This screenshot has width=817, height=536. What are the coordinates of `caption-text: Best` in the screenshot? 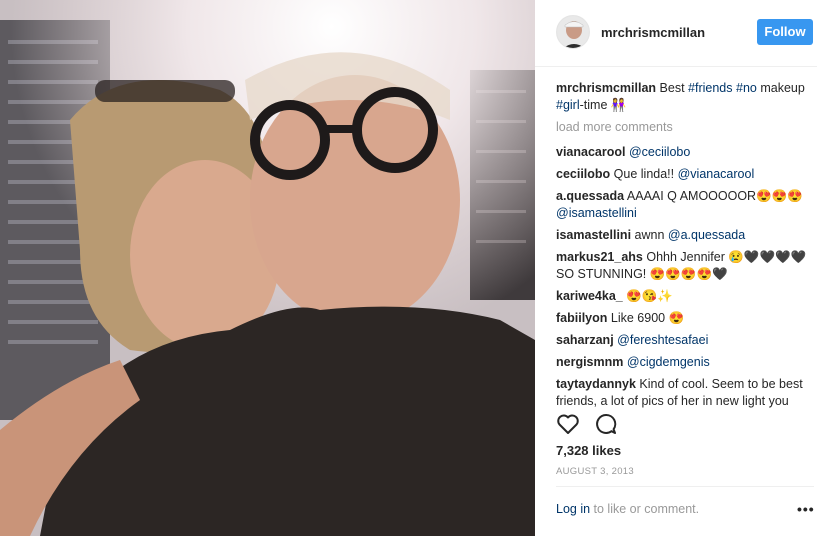 It's located at (674, 88).